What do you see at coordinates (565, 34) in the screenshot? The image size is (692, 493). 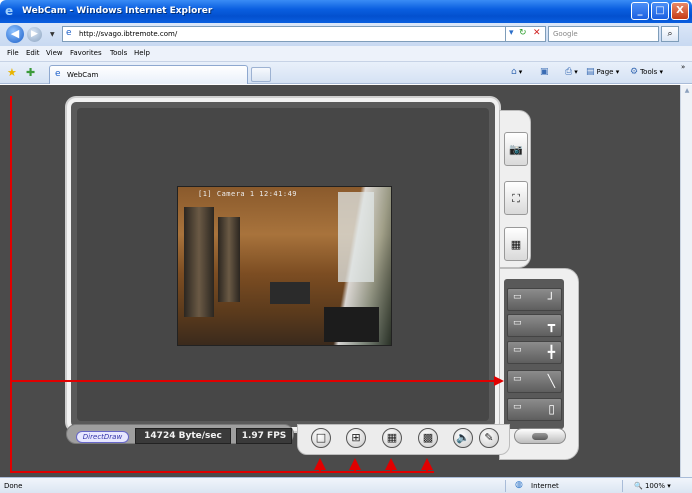 I see `search-placeholder: Google` at bounding box center [565, 34].